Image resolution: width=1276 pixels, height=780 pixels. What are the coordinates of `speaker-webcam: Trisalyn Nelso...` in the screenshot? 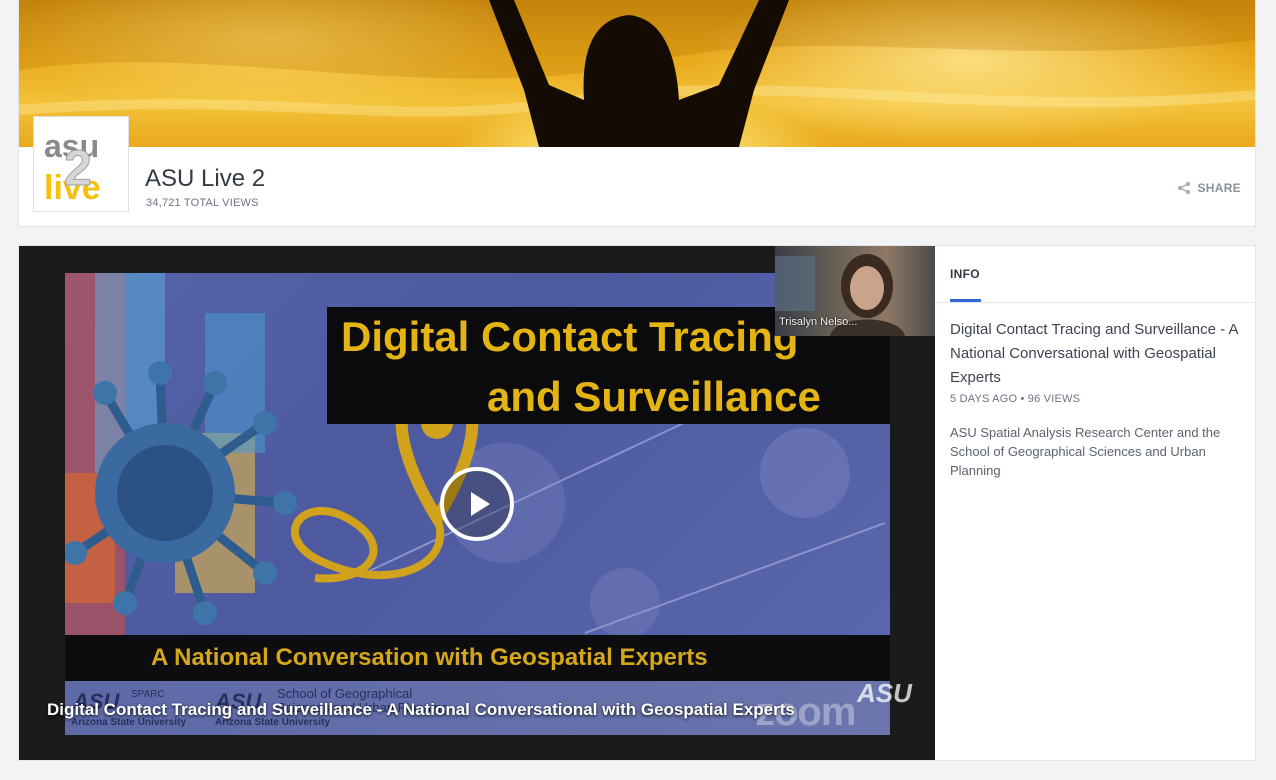 It's located at (855, 291).